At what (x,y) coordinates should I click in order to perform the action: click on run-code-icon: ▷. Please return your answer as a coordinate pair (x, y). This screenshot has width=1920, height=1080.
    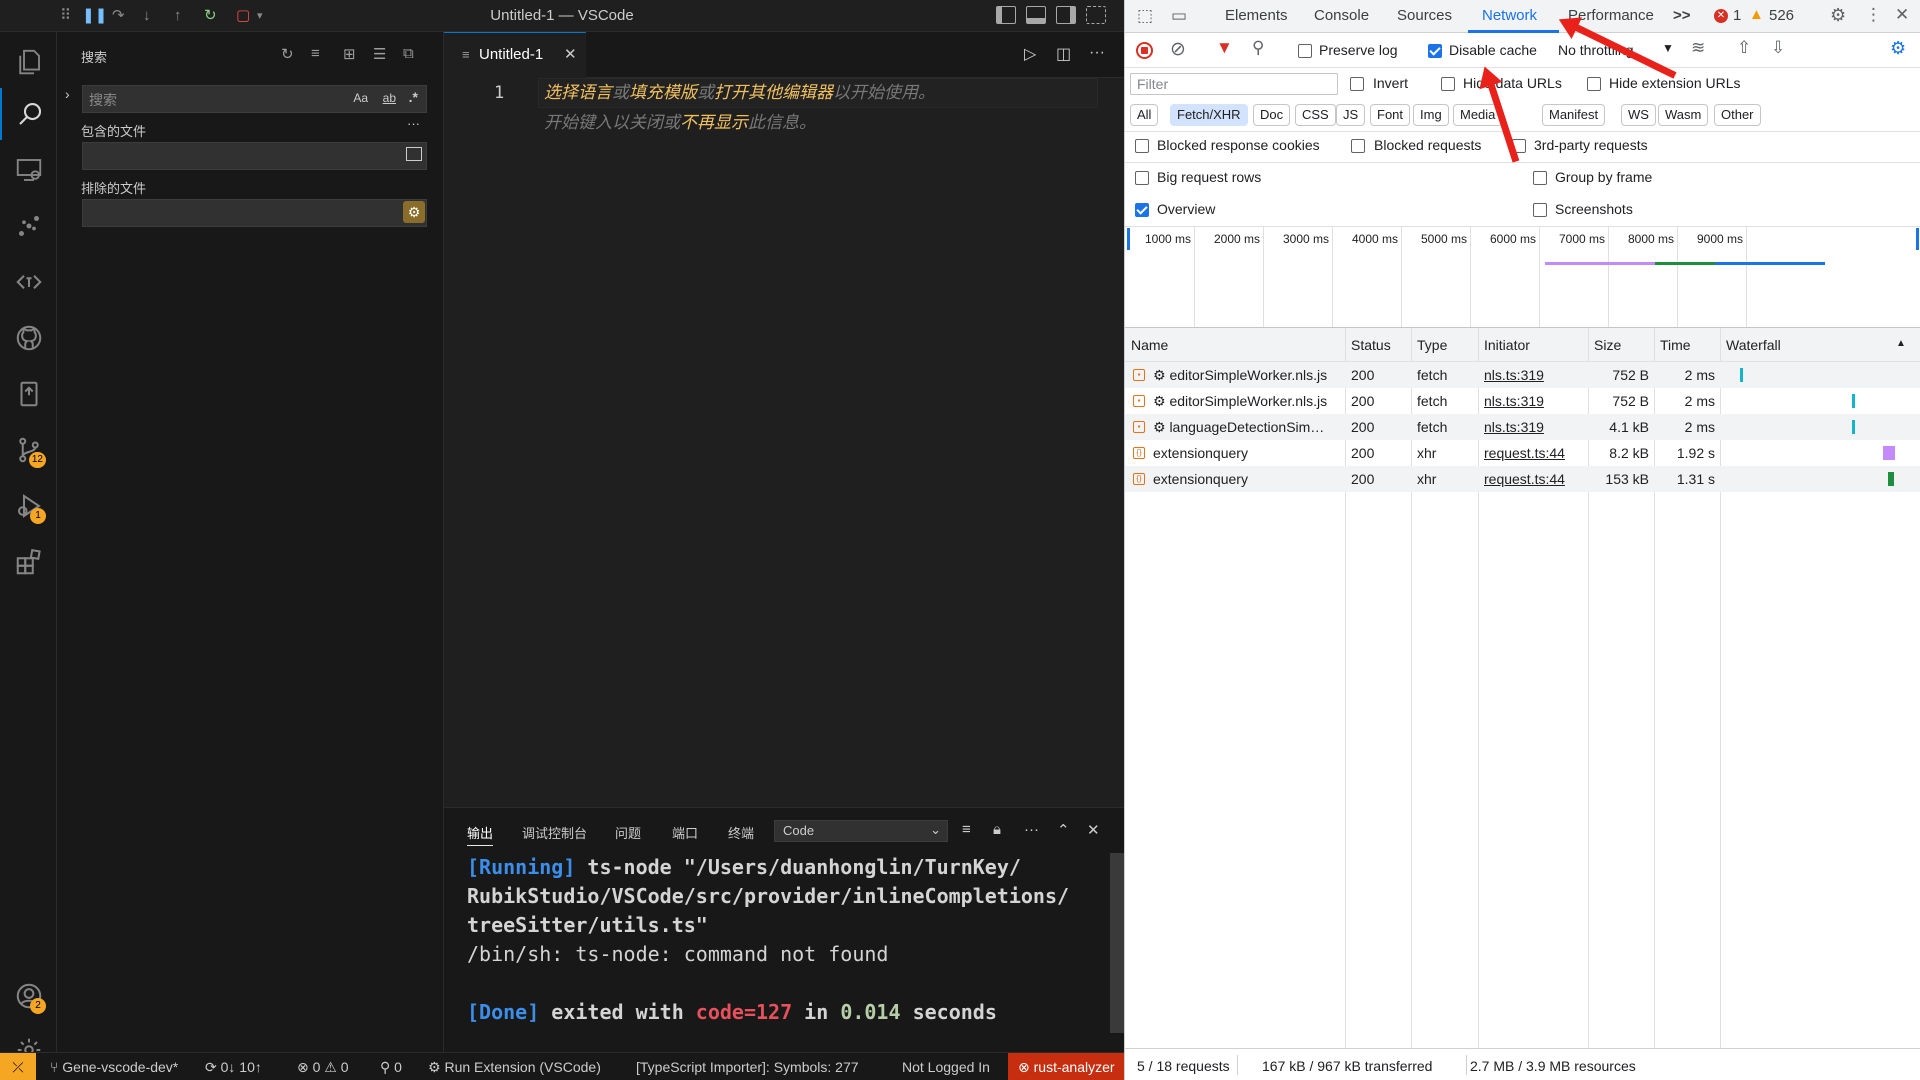
    Looking at the image, I should click on (1030, 54).